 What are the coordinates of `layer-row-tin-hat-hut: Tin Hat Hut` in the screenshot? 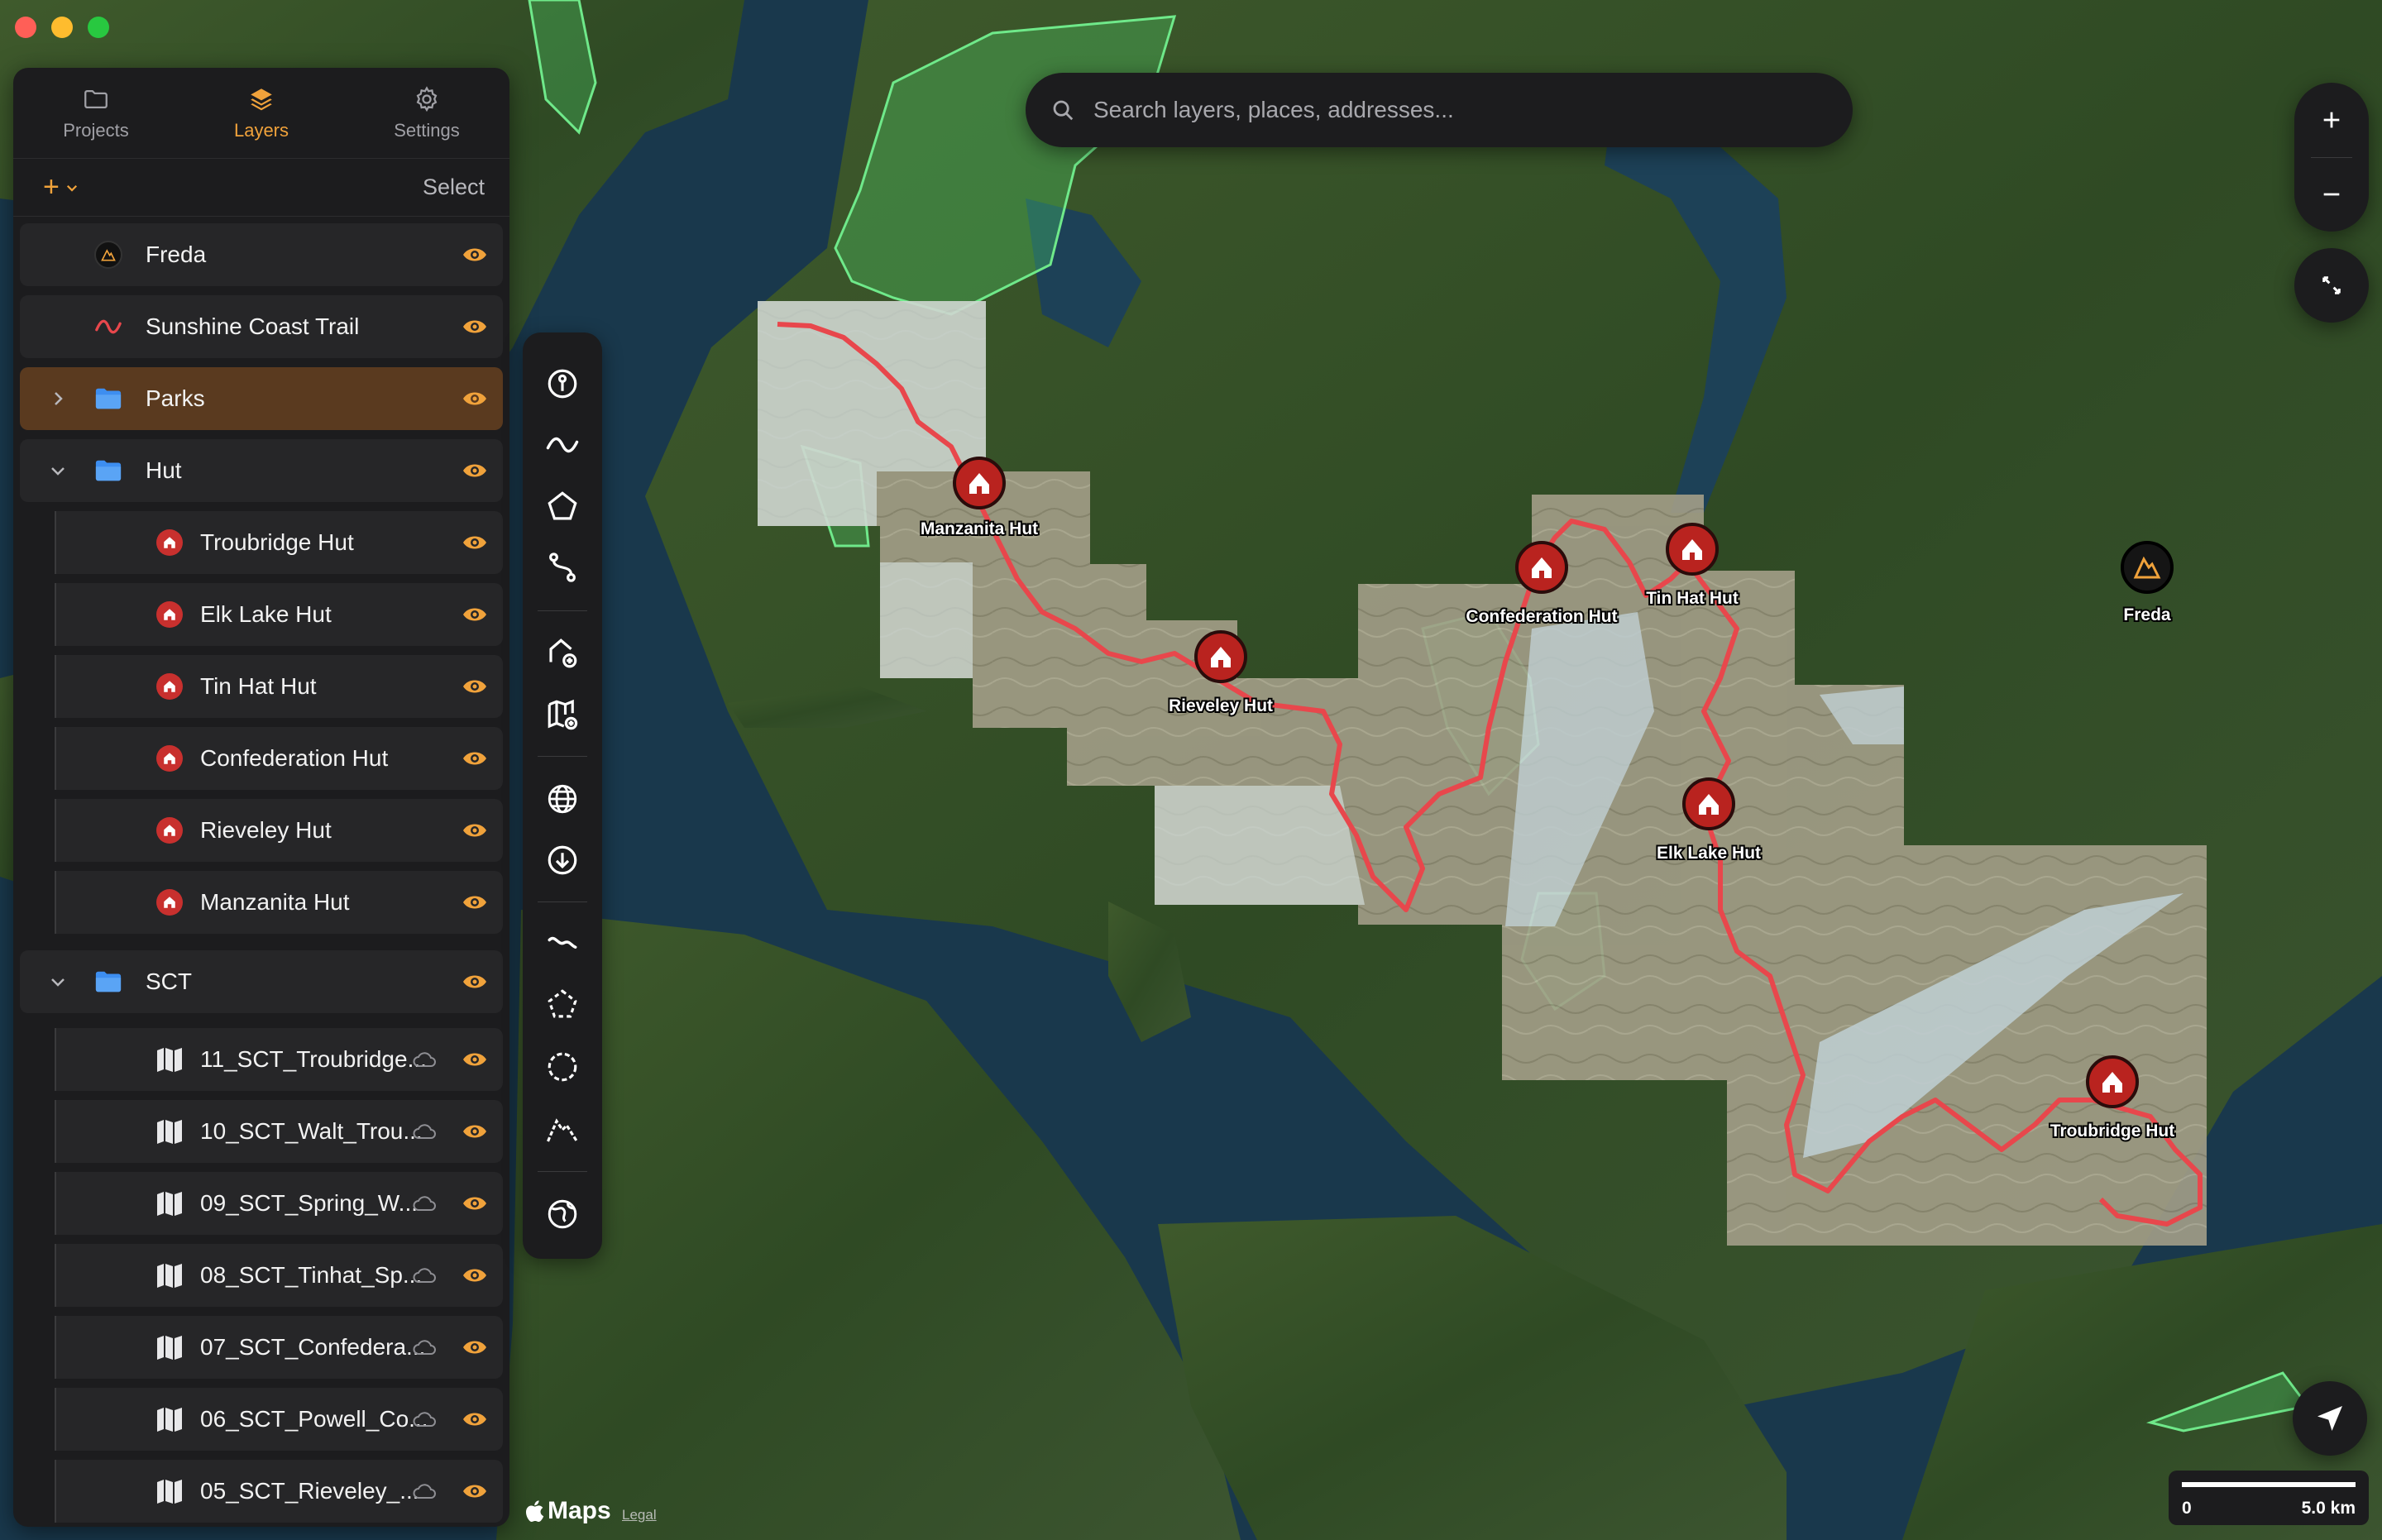 It's located at (279, 686).